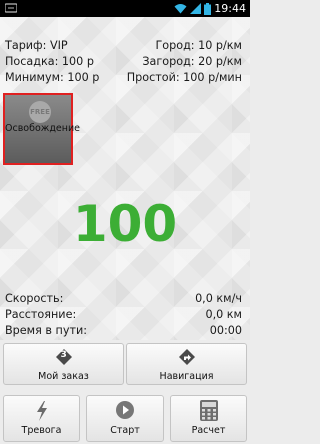  What do you see at coordinates (192, 61) in the screenshot?
I see `suburb-rate-label: Загород: 20 р/км` at bounding box center [192, 61].